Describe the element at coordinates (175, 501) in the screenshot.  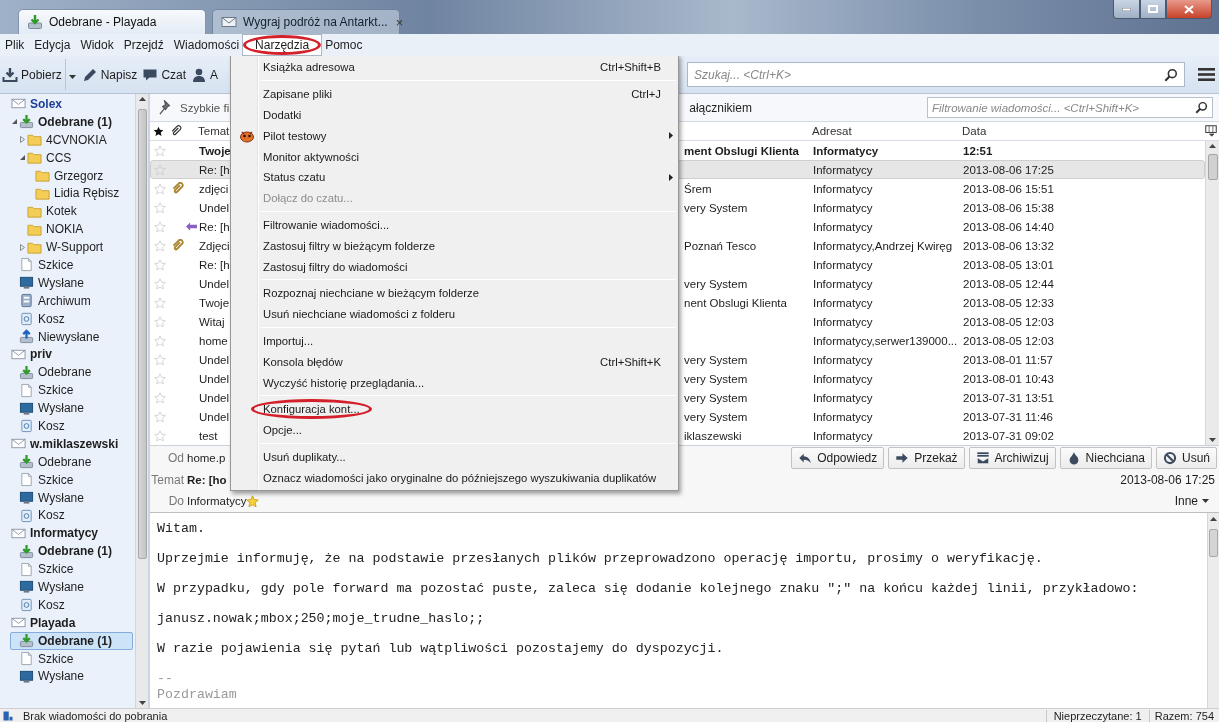
I see `field-label: Do` at that location.